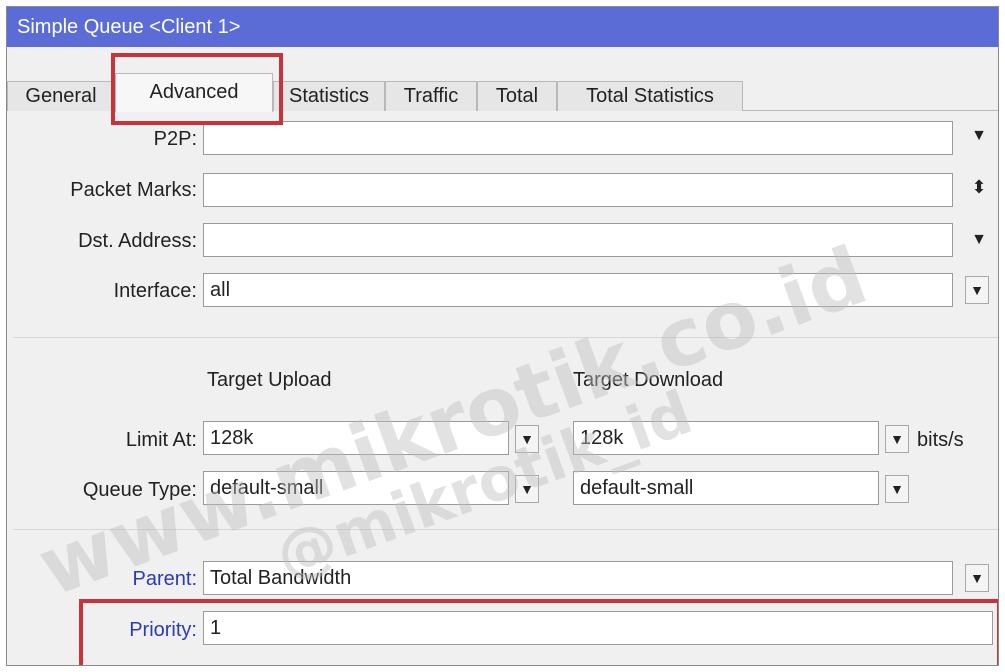 The height and width of the screenshot is (672, 1005). What do you see at coordinates (431, 96) in the screenshot?
I see `tab-traffic: Traffic` at bounding box center [431, 96].